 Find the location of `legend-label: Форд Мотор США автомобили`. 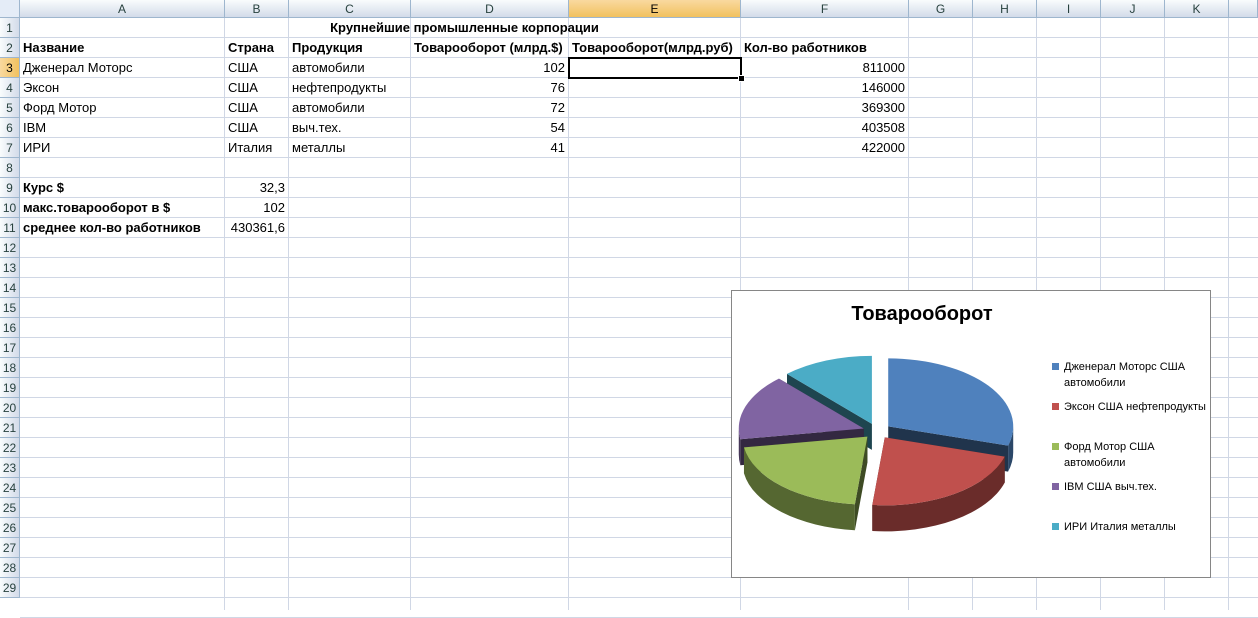

legend-label: Форд Мотор США автомобили is located at coordinates (1109, 455).